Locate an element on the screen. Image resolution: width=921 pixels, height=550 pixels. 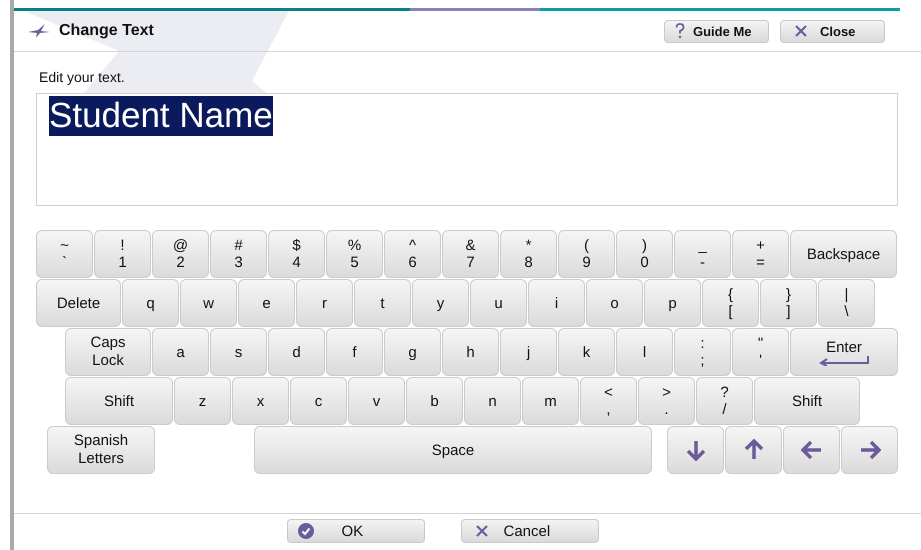
key: k is located at coordinates (586, 352).